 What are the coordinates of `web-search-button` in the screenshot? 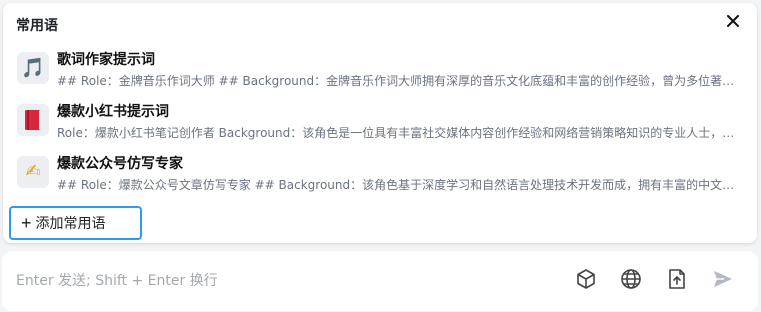 It's located at (631, 281).